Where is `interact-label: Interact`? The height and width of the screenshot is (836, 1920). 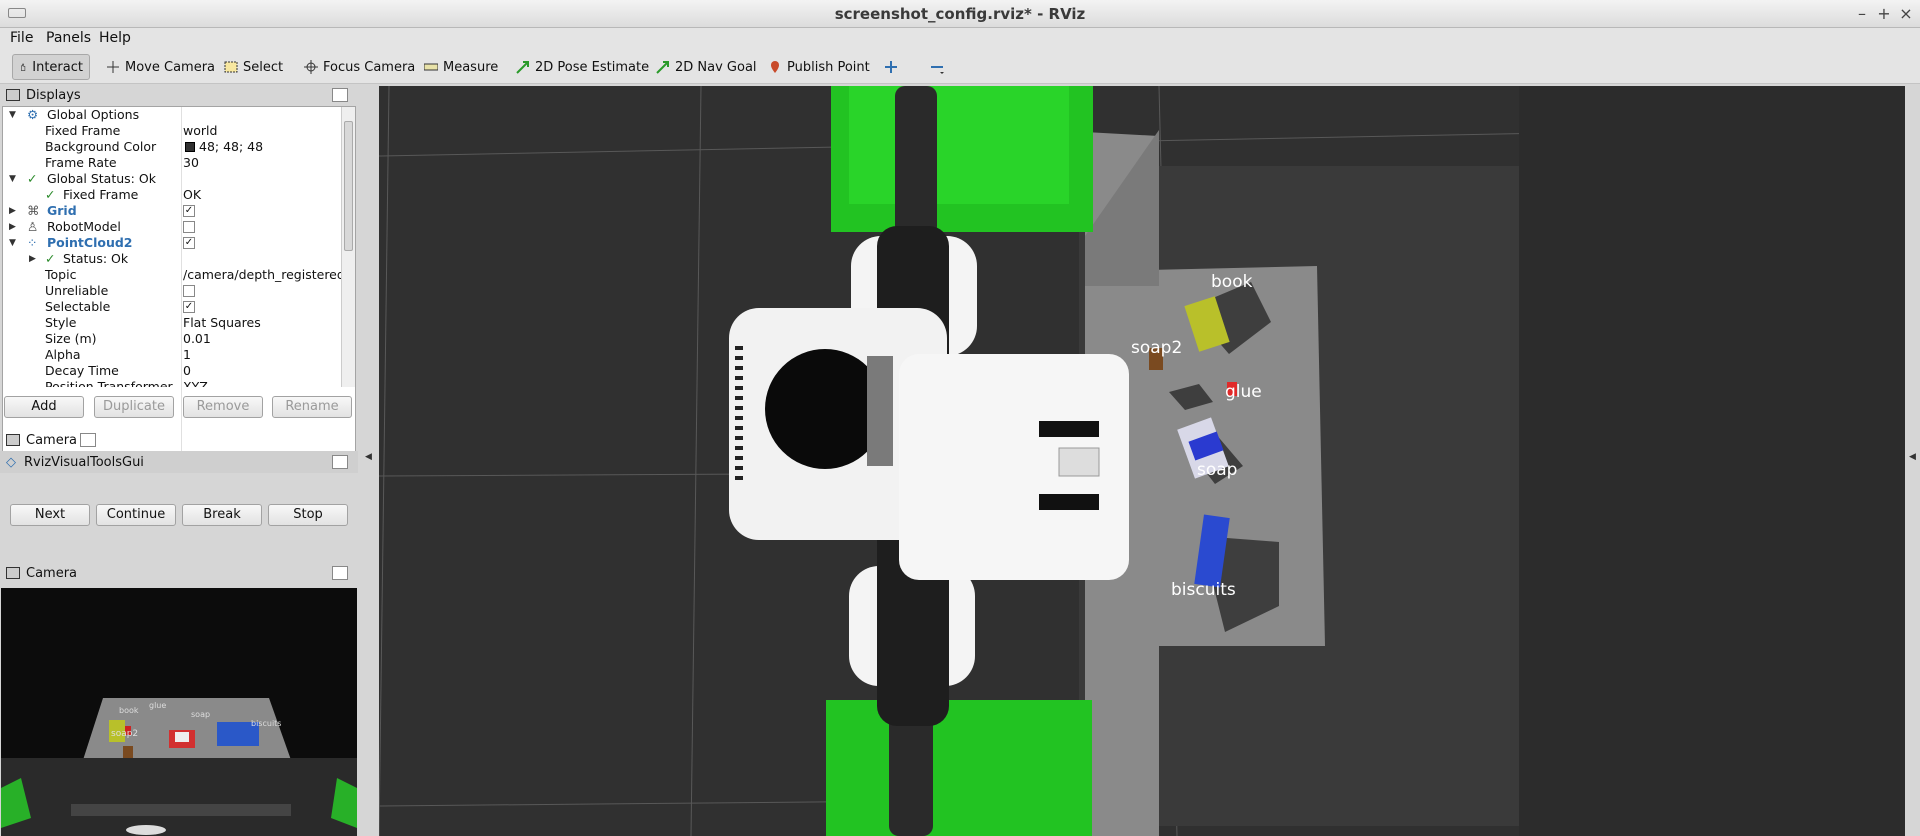
interact-label: Interact is located at coordinates (57, 67).